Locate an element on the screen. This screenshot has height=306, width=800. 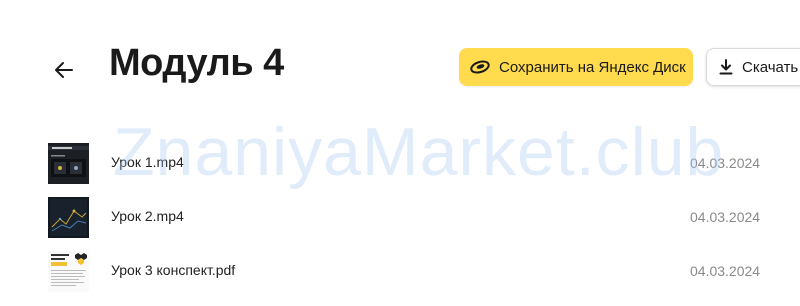
back-button is located at coordinates (64, 70).